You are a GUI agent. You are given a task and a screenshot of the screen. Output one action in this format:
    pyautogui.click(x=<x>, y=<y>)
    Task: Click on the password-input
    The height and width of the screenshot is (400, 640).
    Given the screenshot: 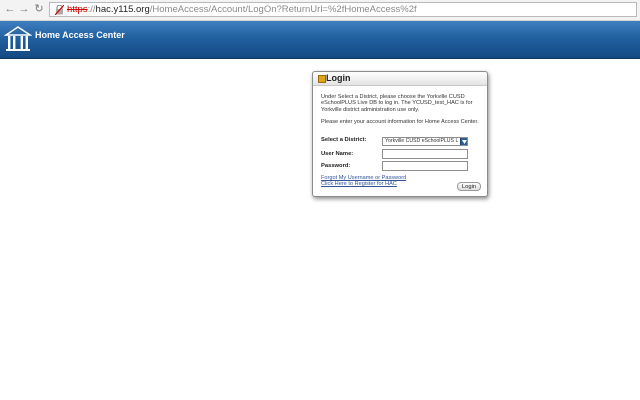 What is the action you would take?
    pyautogui.click(x=425, y=166)
    